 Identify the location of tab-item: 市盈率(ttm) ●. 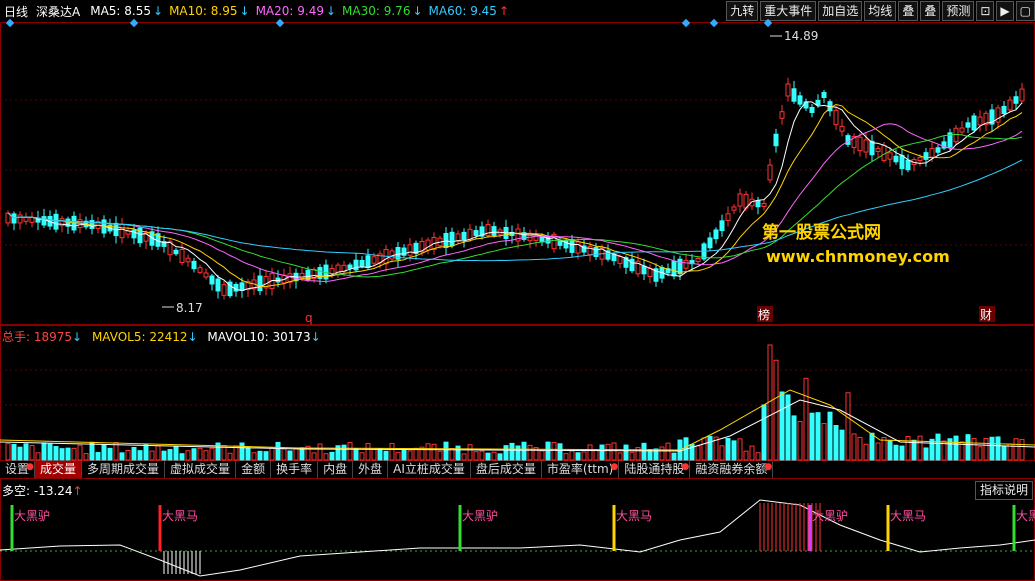
(581, 469).